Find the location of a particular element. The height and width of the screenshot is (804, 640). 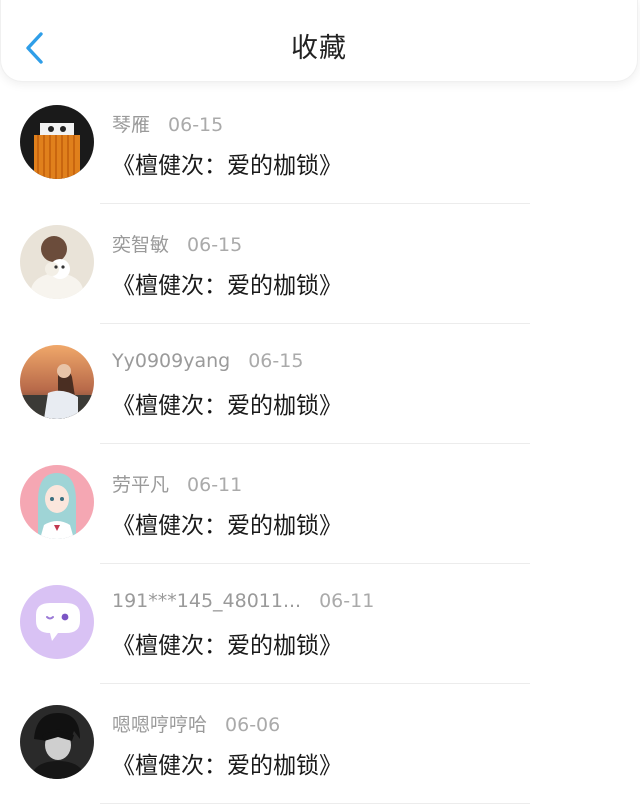

item-meta: 琴雁 06-15 is located at coordinates (167, 123).